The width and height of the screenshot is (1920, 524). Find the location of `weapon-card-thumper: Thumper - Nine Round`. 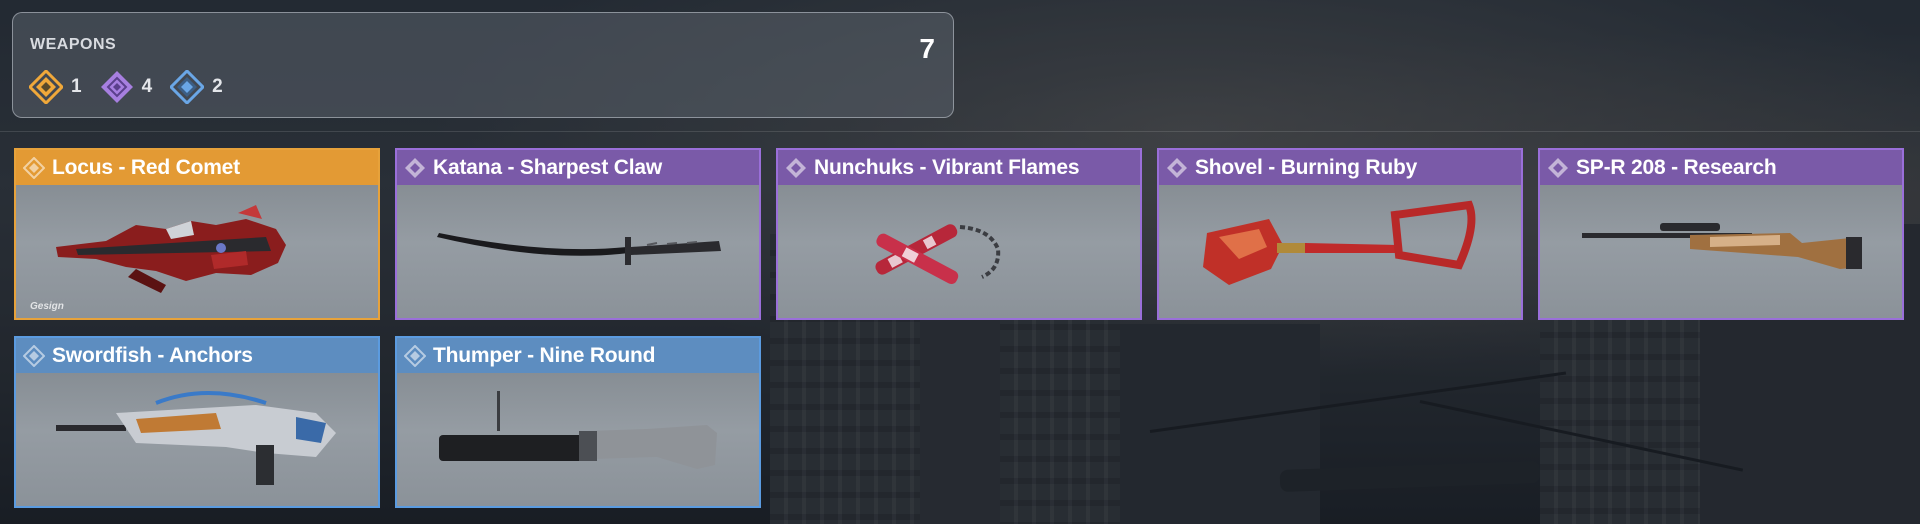

weapon-card-thumper: Thumper - Nine Round is located at coordinates (578, 422).